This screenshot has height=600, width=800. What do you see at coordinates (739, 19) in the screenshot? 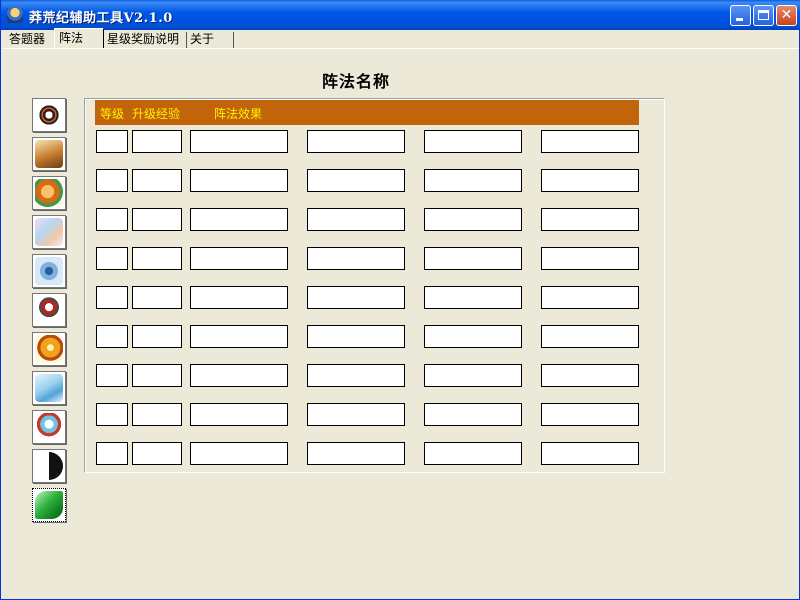
I see `minimize-icon` at bounding box center [739, 19].